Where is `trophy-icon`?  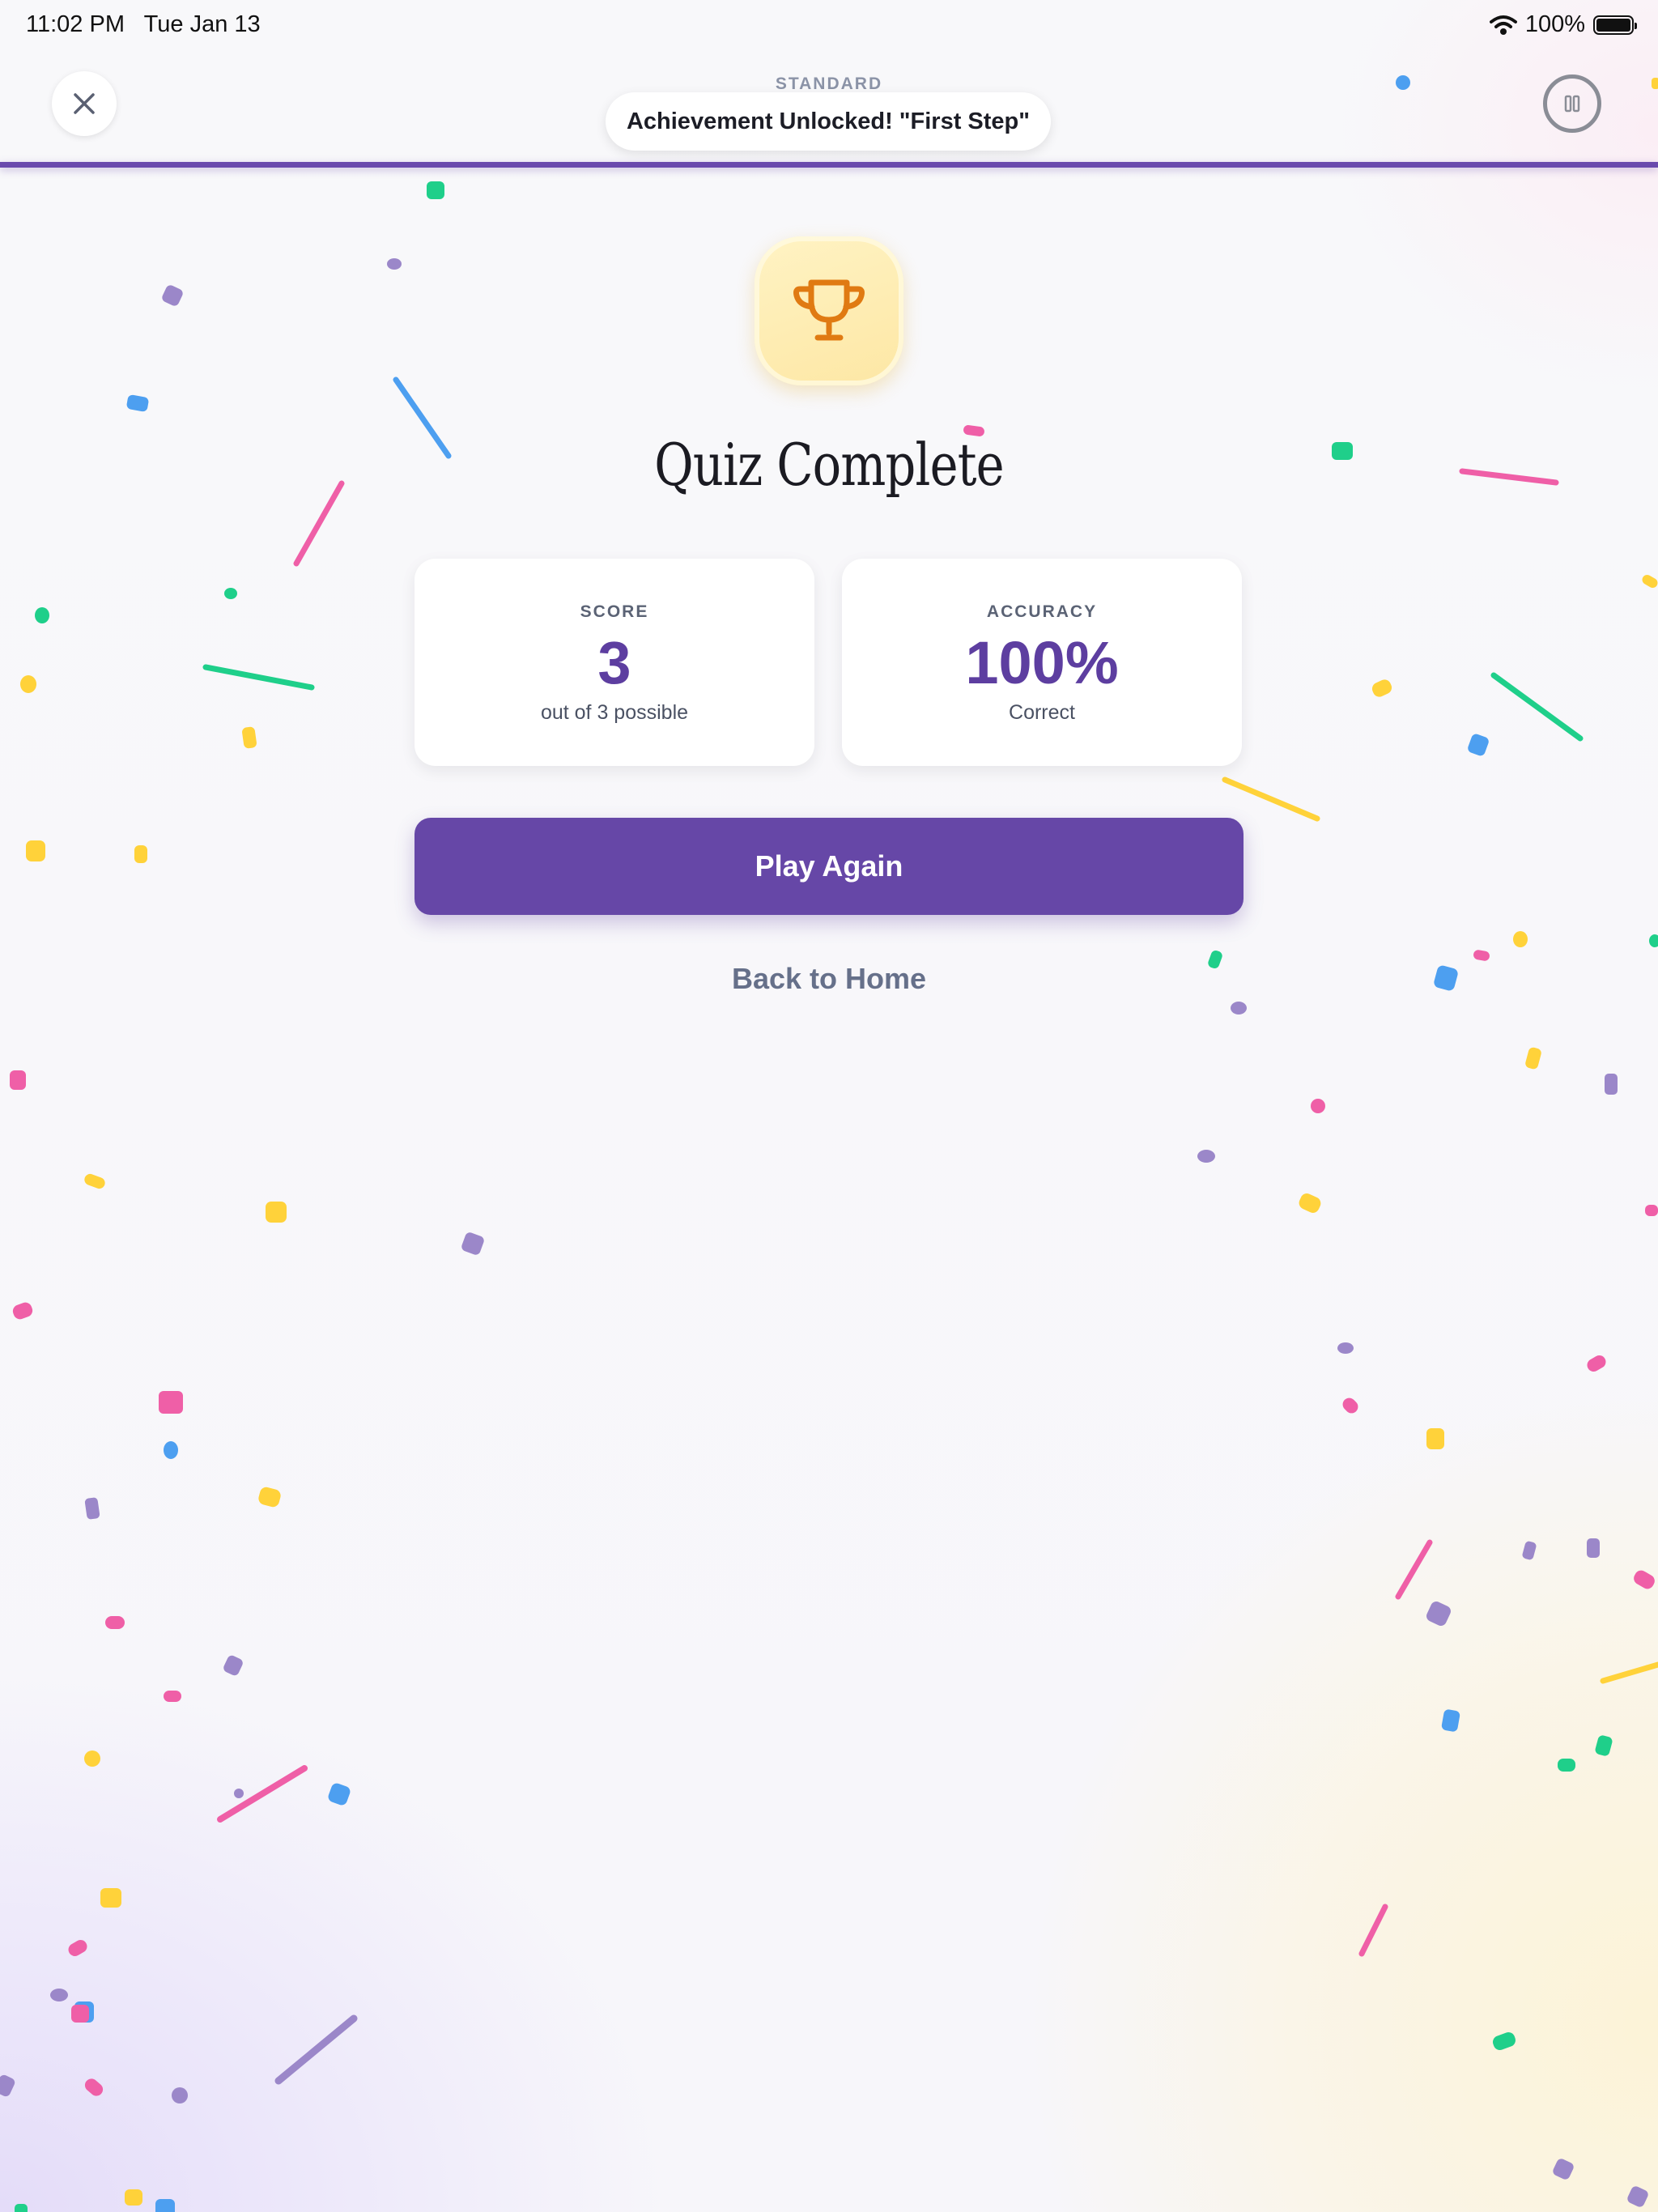
trophy-icon is located at coordinates (829, 310).